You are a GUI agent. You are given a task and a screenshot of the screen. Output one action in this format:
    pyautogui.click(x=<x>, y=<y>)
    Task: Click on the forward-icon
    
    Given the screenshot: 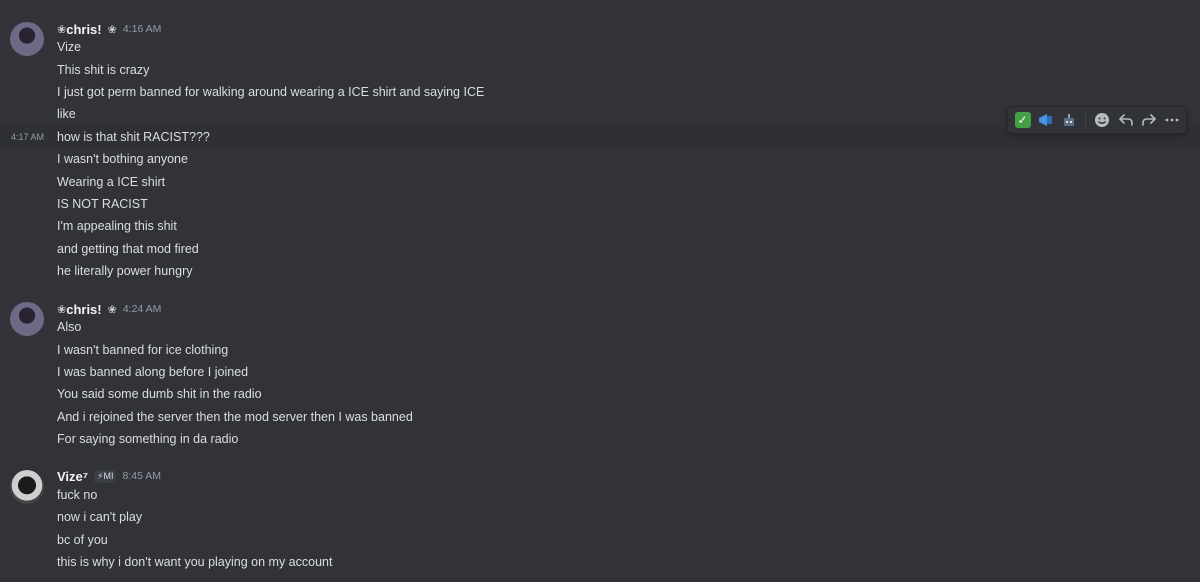 What is the action you would take?
    pyautogui.click(x=1148, y=120)
    